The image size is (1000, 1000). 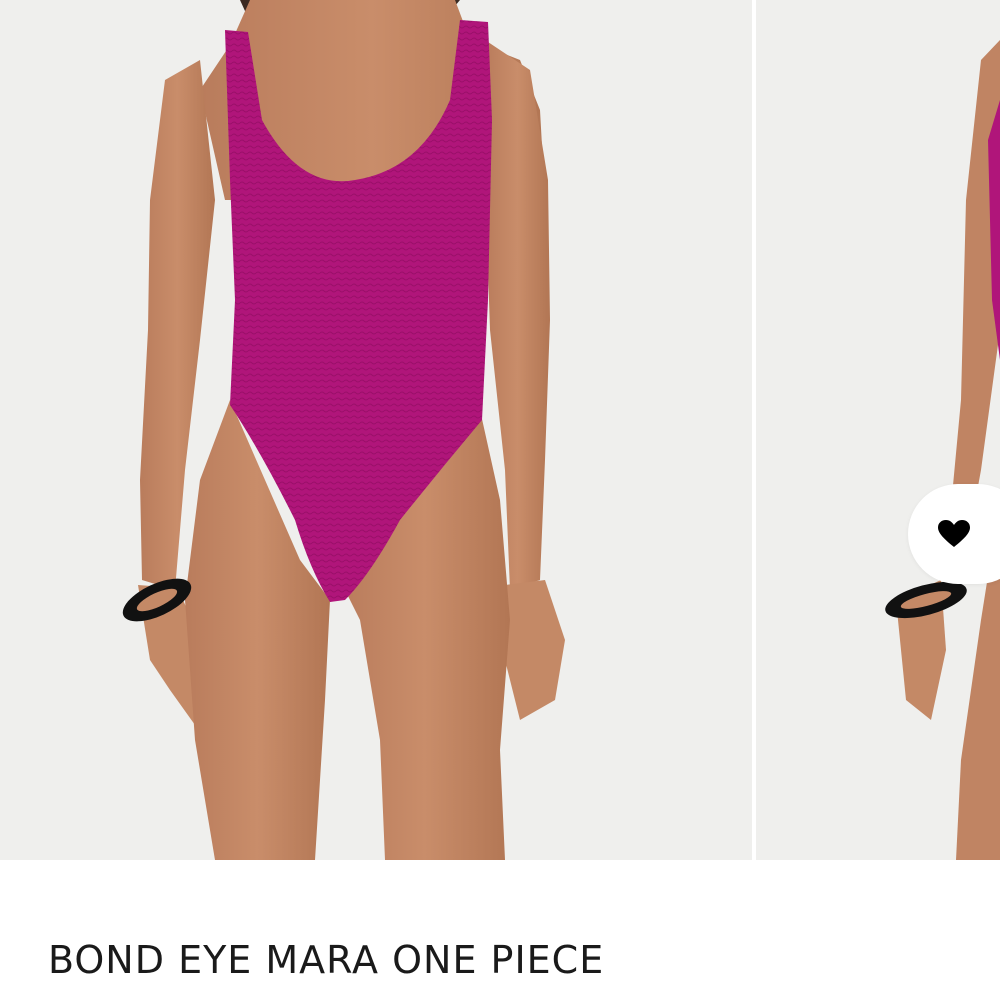 I want to click on wishlist-button, so click(x=954, y=534).